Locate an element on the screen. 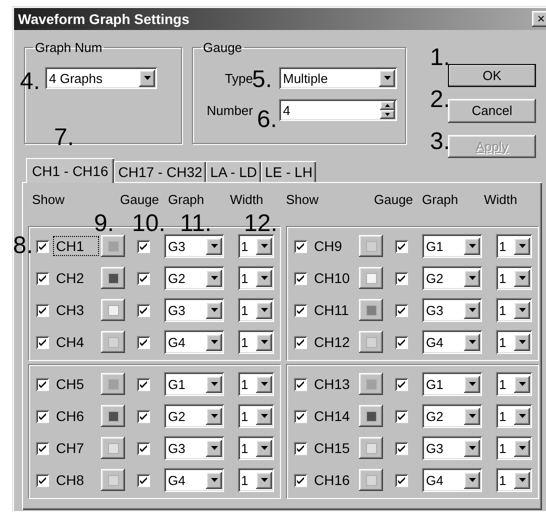  tab: CH1 - CH16 is located at coordinates (70, 170).